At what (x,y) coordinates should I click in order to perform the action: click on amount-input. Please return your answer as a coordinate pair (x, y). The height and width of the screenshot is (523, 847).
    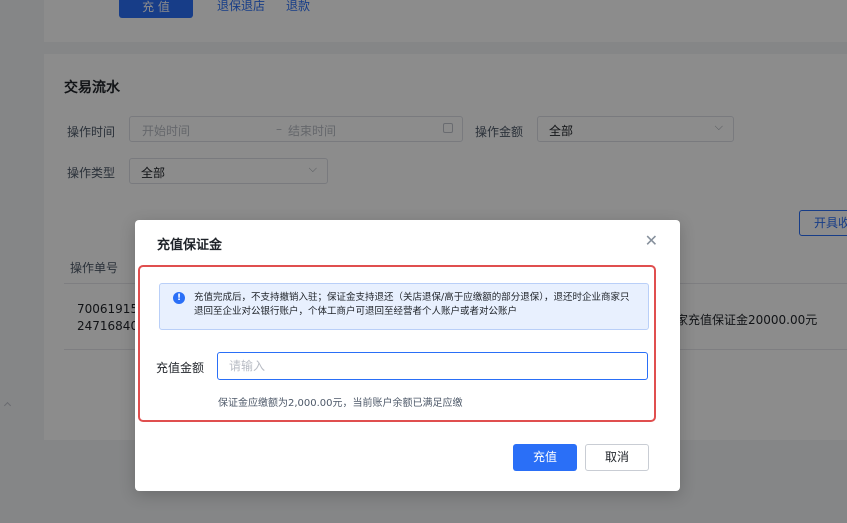
    Looking at the image, I should click on (432, 366).